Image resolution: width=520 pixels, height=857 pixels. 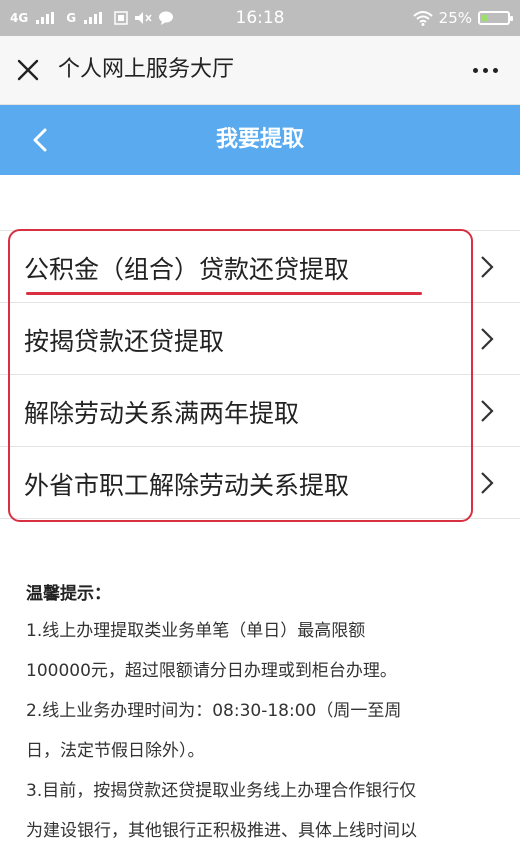 I want to click on menu-item-label: 外省市职工解除劳动关系提取, so click(x=187, y=485).